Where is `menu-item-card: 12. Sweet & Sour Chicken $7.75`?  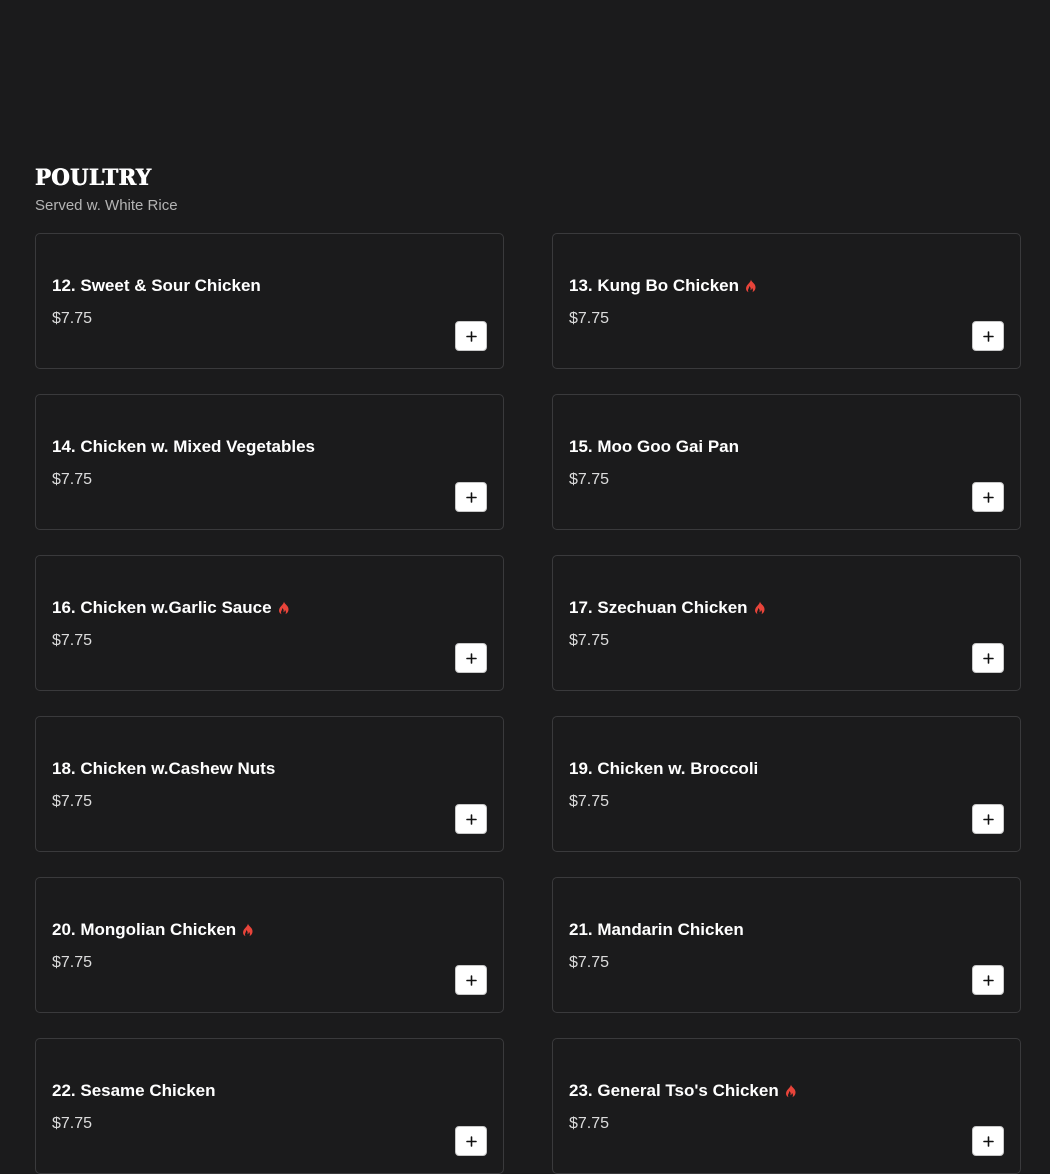
menu-item-card: 12. Sweet & Sour Chicken $7.75 is located at coordinates (269, 301).